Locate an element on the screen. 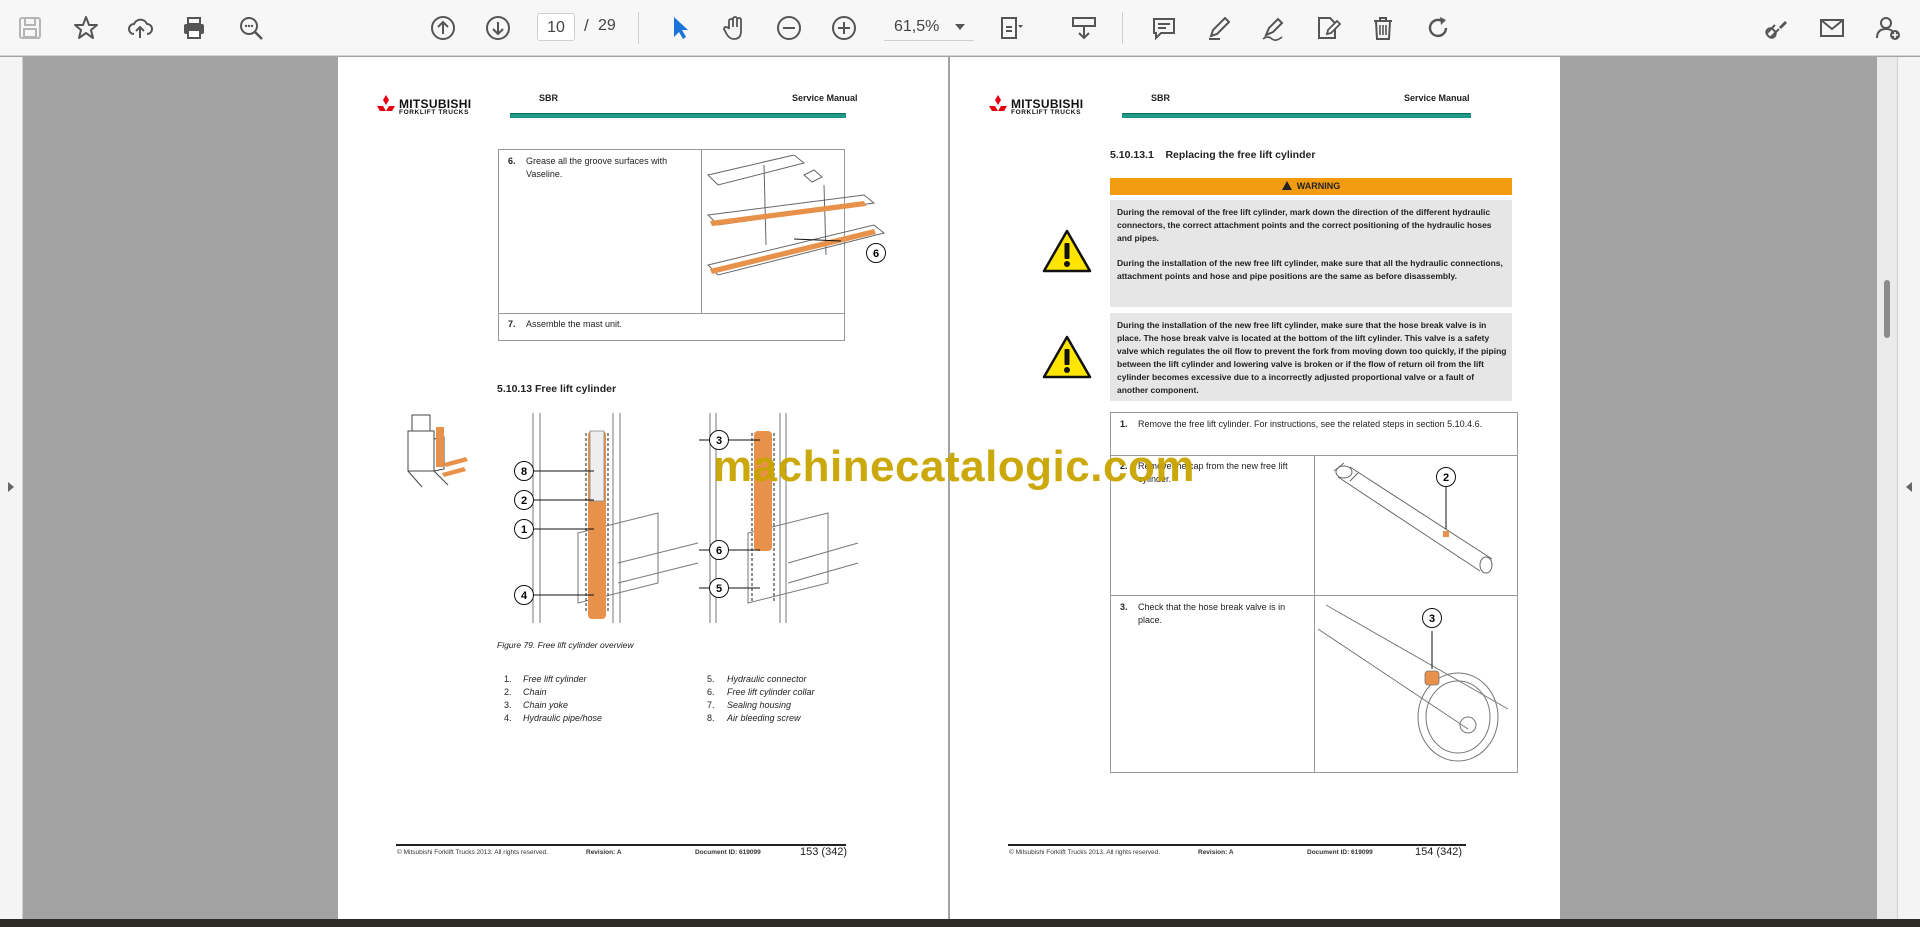 The image size is (1920, 927). callout-marker: 8 is located at coordinates (524, 471).